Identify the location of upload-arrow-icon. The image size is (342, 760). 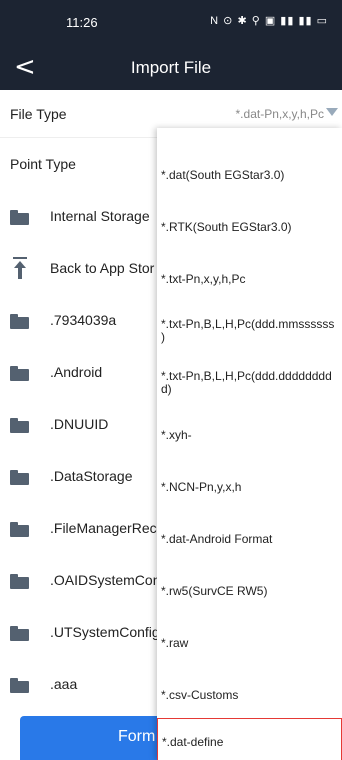
(20, 268).